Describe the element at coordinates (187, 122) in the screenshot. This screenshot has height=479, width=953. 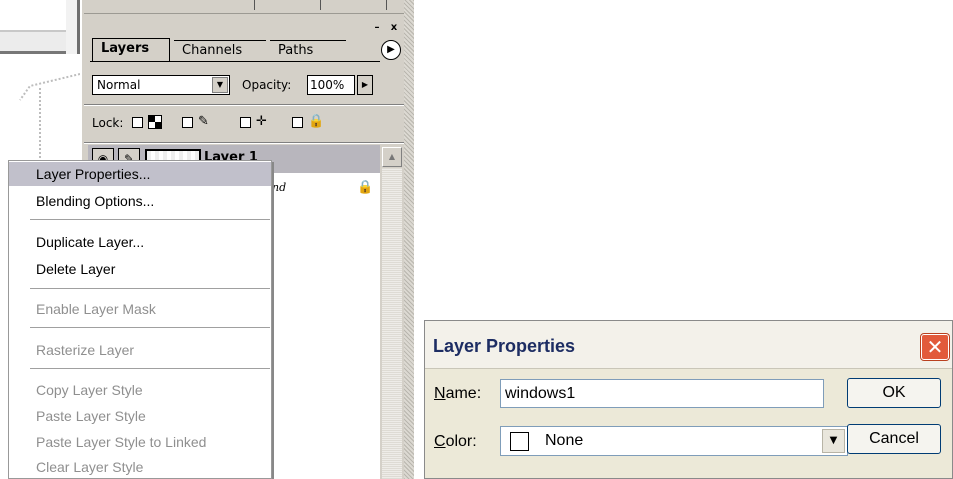
I see `lock-pixels-checkbox` at that location.